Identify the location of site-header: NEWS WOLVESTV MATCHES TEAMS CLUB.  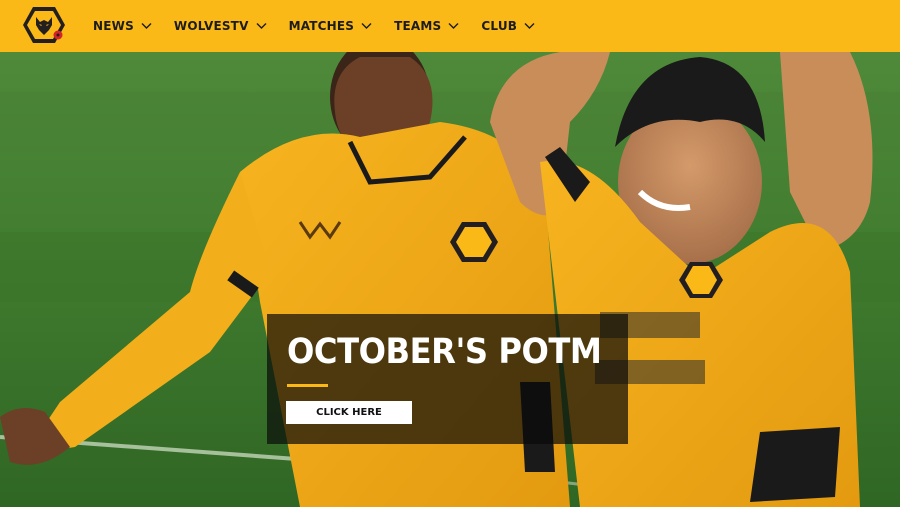
(450, 26).